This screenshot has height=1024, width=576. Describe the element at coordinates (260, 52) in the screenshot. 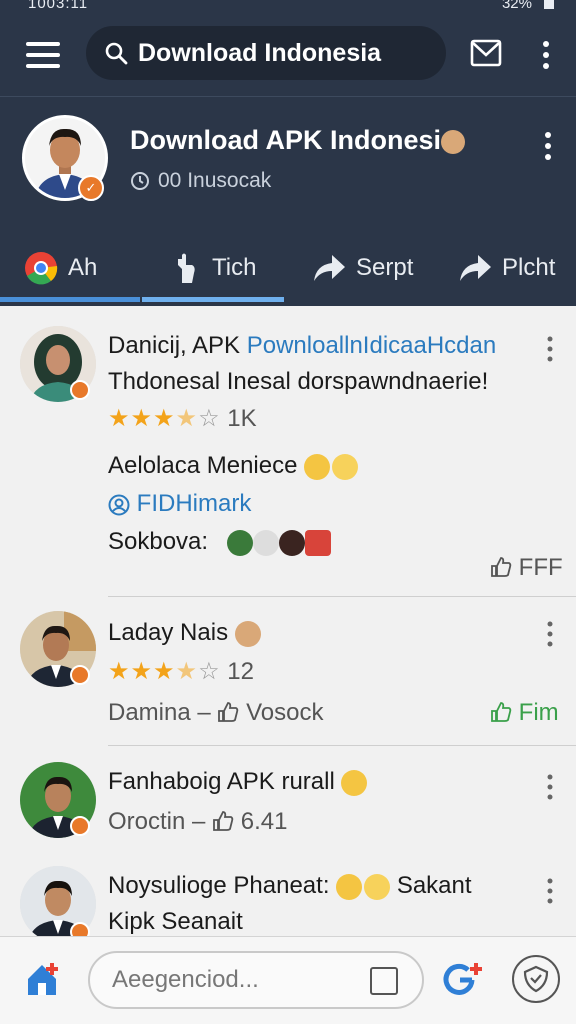

I see `search-query: Download Indonesia` at that location.